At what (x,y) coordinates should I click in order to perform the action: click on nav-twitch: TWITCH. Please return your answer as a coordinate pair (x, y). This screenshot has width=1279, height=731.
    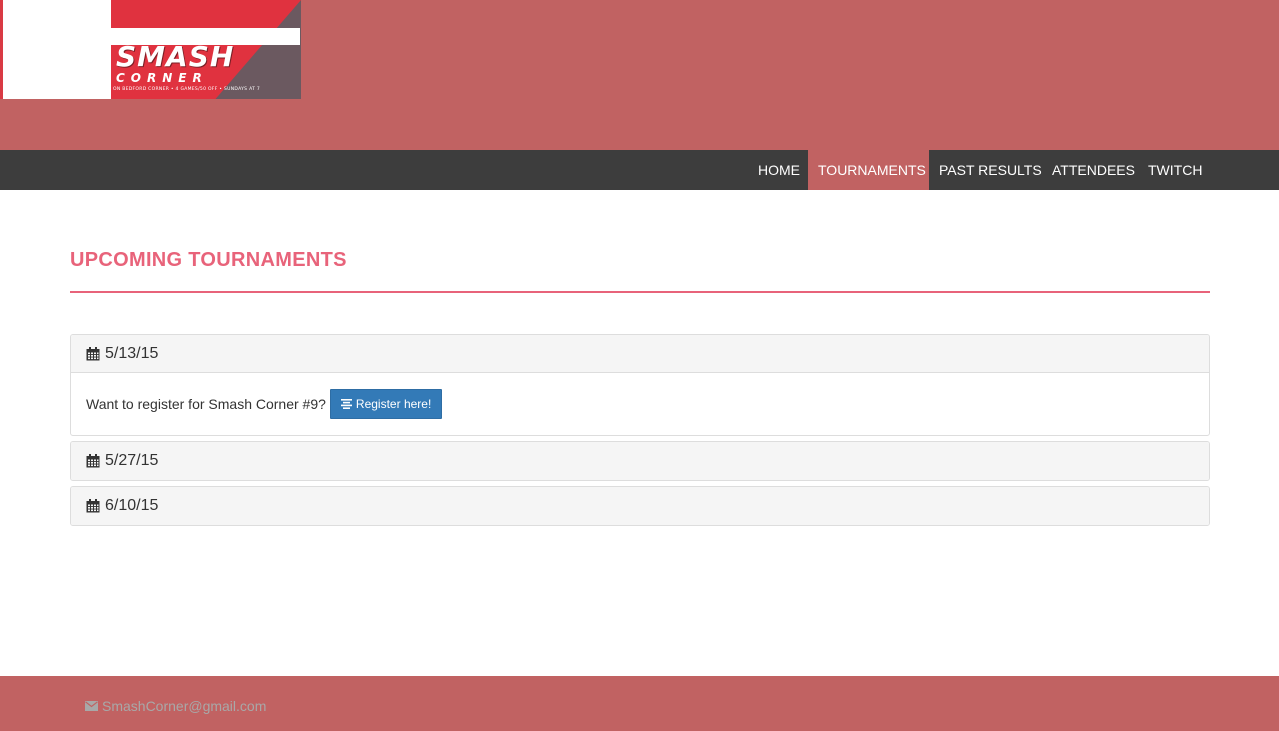
    Looking at the image, I should click on (1175, 170).